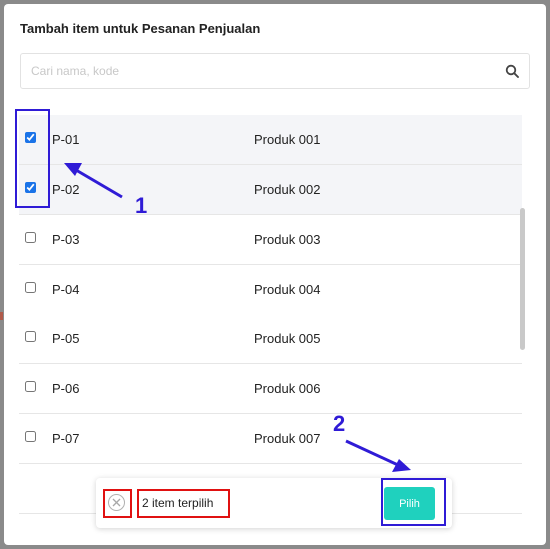  I want to click on annotation-number-1: 1, so click(141, 205).